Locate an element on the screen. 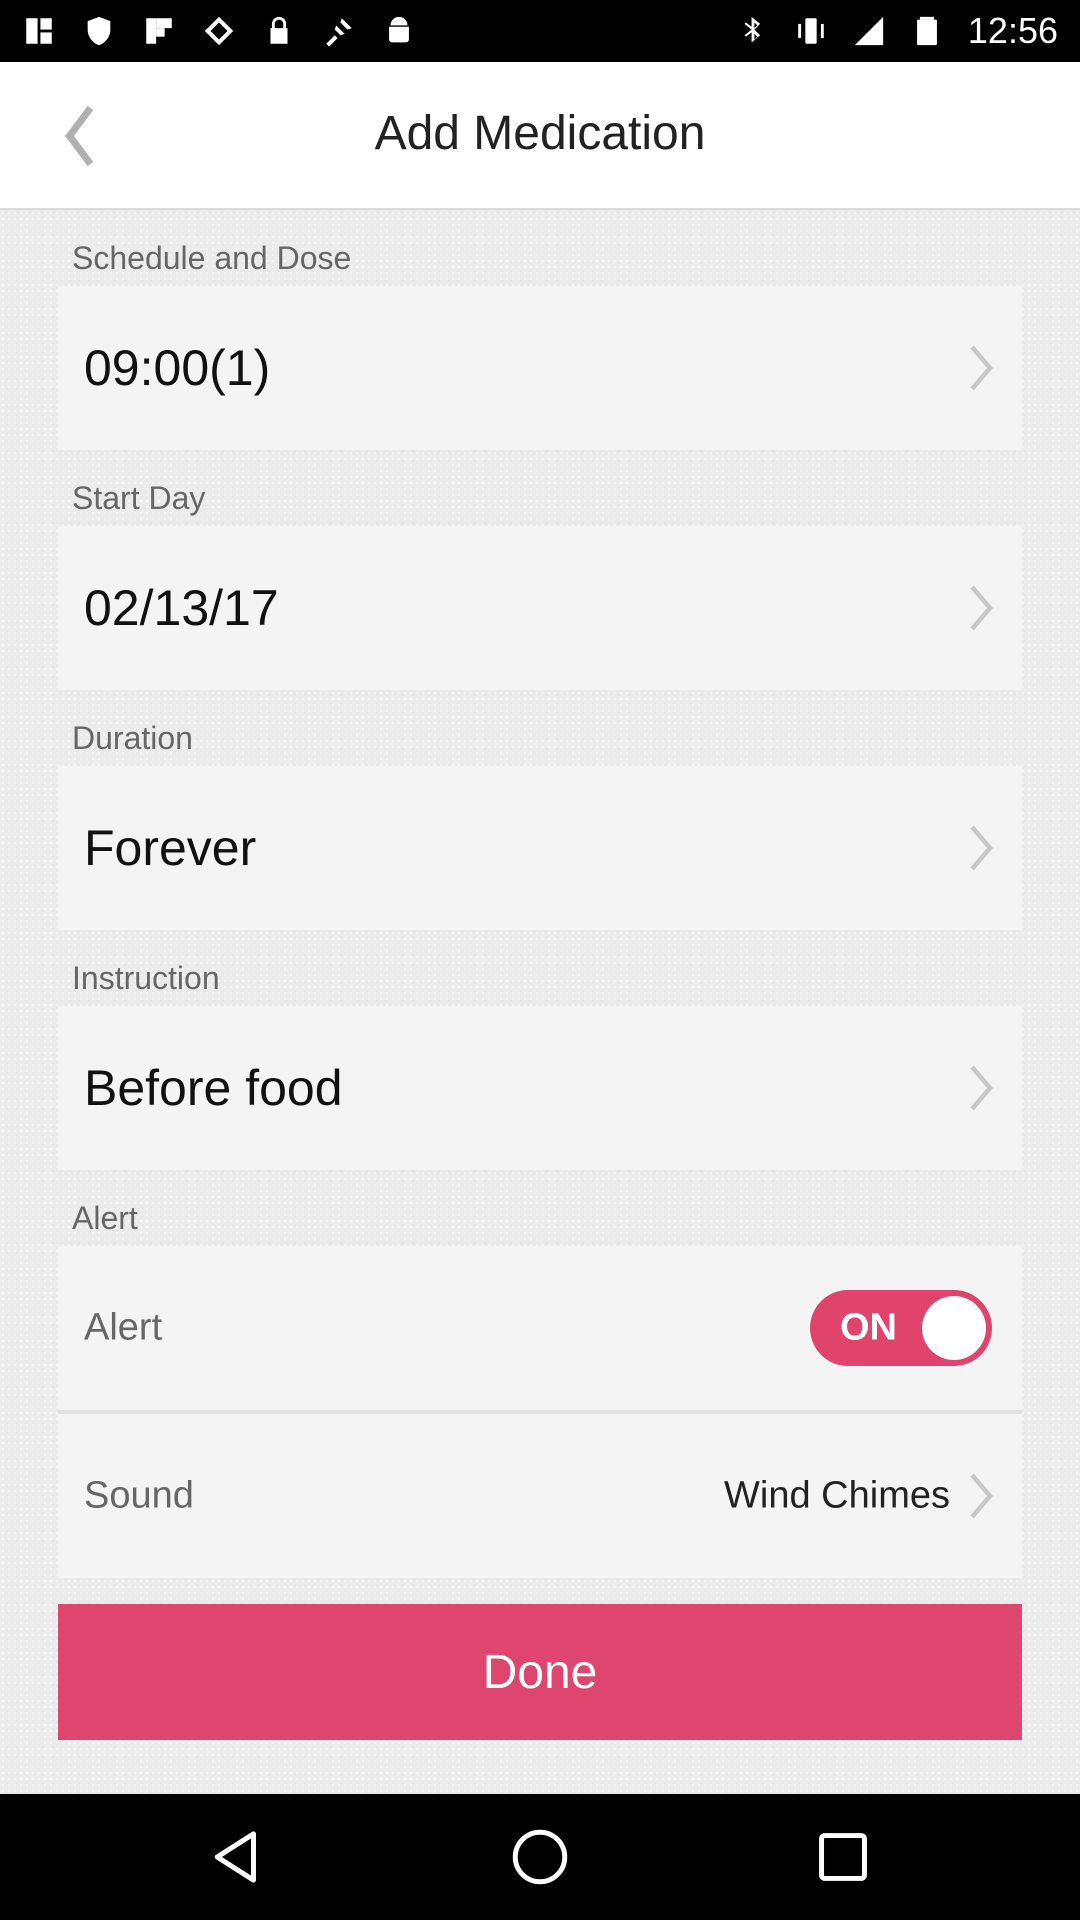  vibrate-icon is located at coordinates (811, 31).